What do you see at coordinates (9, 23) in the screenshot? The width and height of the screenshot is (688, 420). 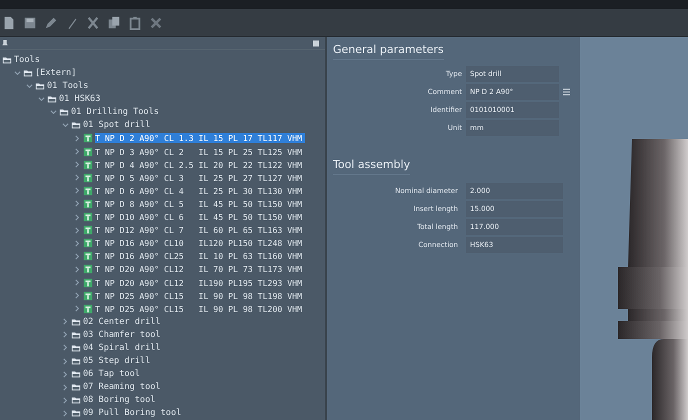 I see `new-file-icon` at bounding box center [9, 23].